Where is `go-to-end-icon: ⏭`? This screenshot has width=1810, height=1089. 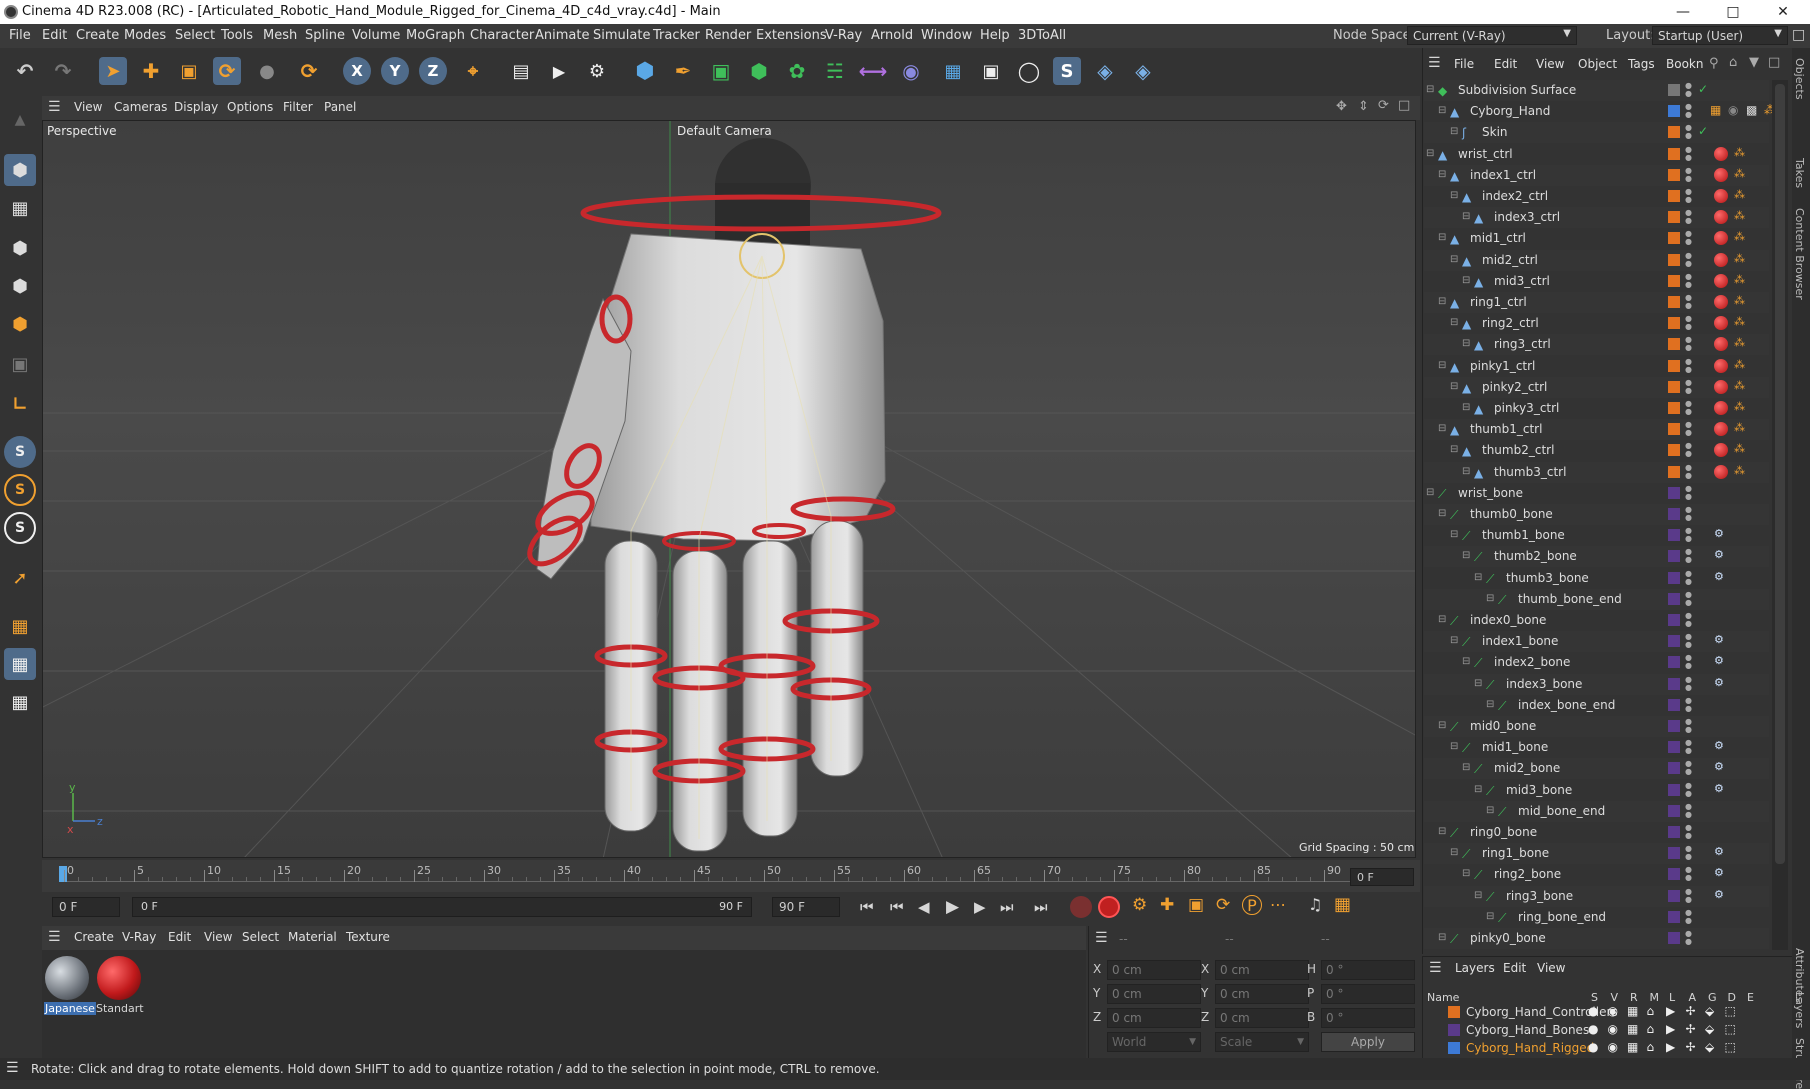 go-to-end-icon: ⏭ is located at coordinates (1041, 907).